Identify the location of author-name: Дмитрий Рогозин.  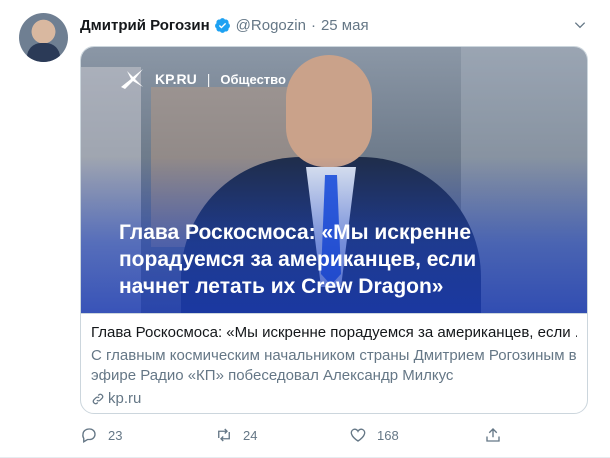
(145, 25).